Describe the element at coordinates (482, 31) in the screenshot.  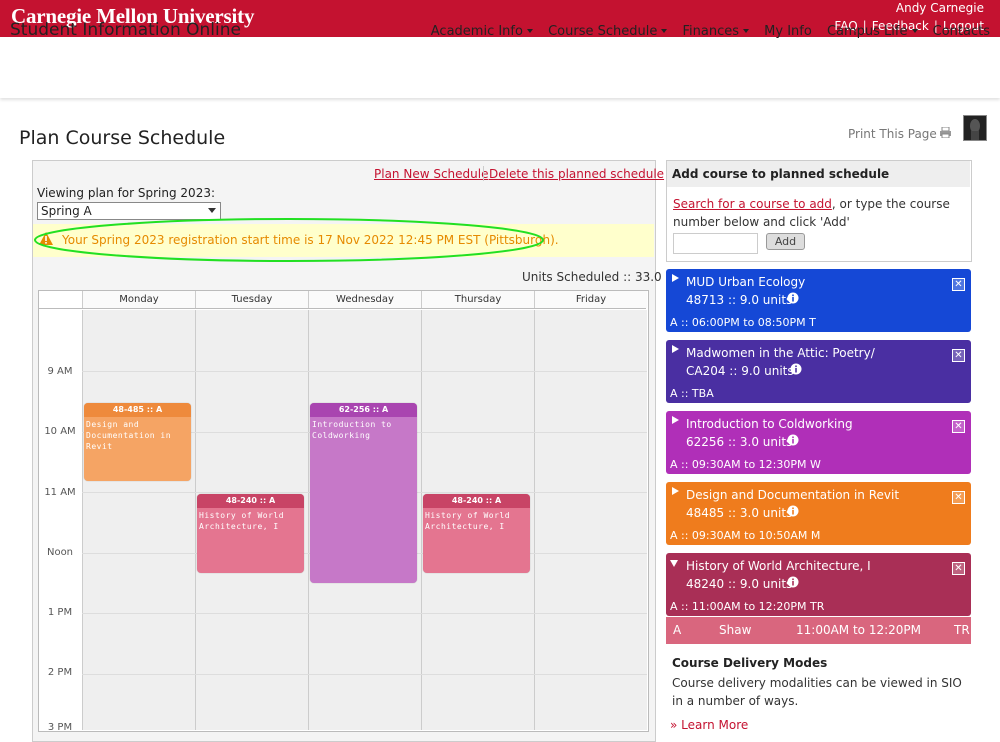
I see `nav-academic-info: Academic Info` at that location.